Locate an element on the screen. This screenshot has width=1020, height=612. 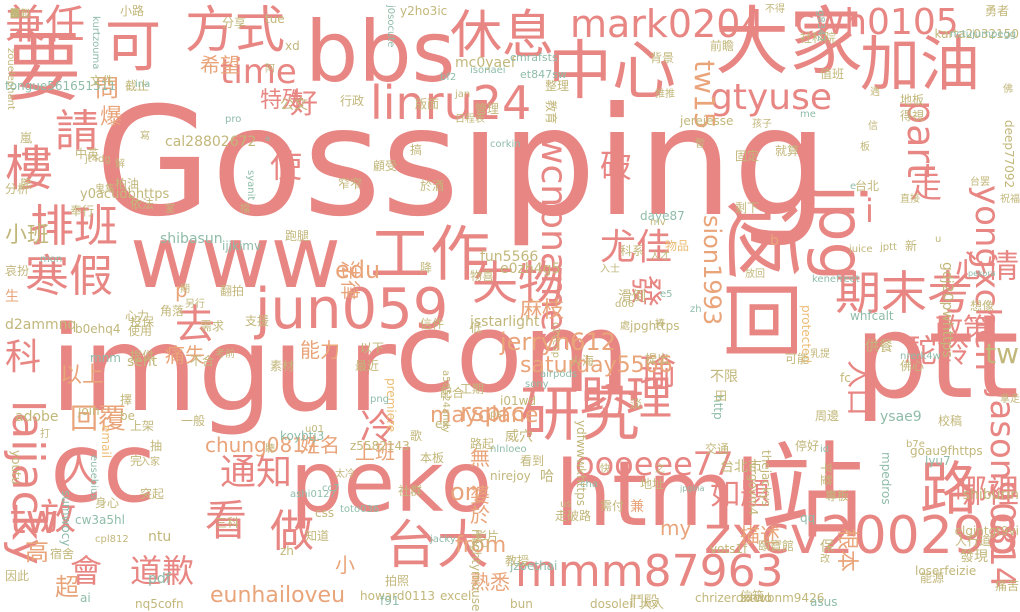
word-cloud-term: kenefreet is located at coordinates (836, 279).